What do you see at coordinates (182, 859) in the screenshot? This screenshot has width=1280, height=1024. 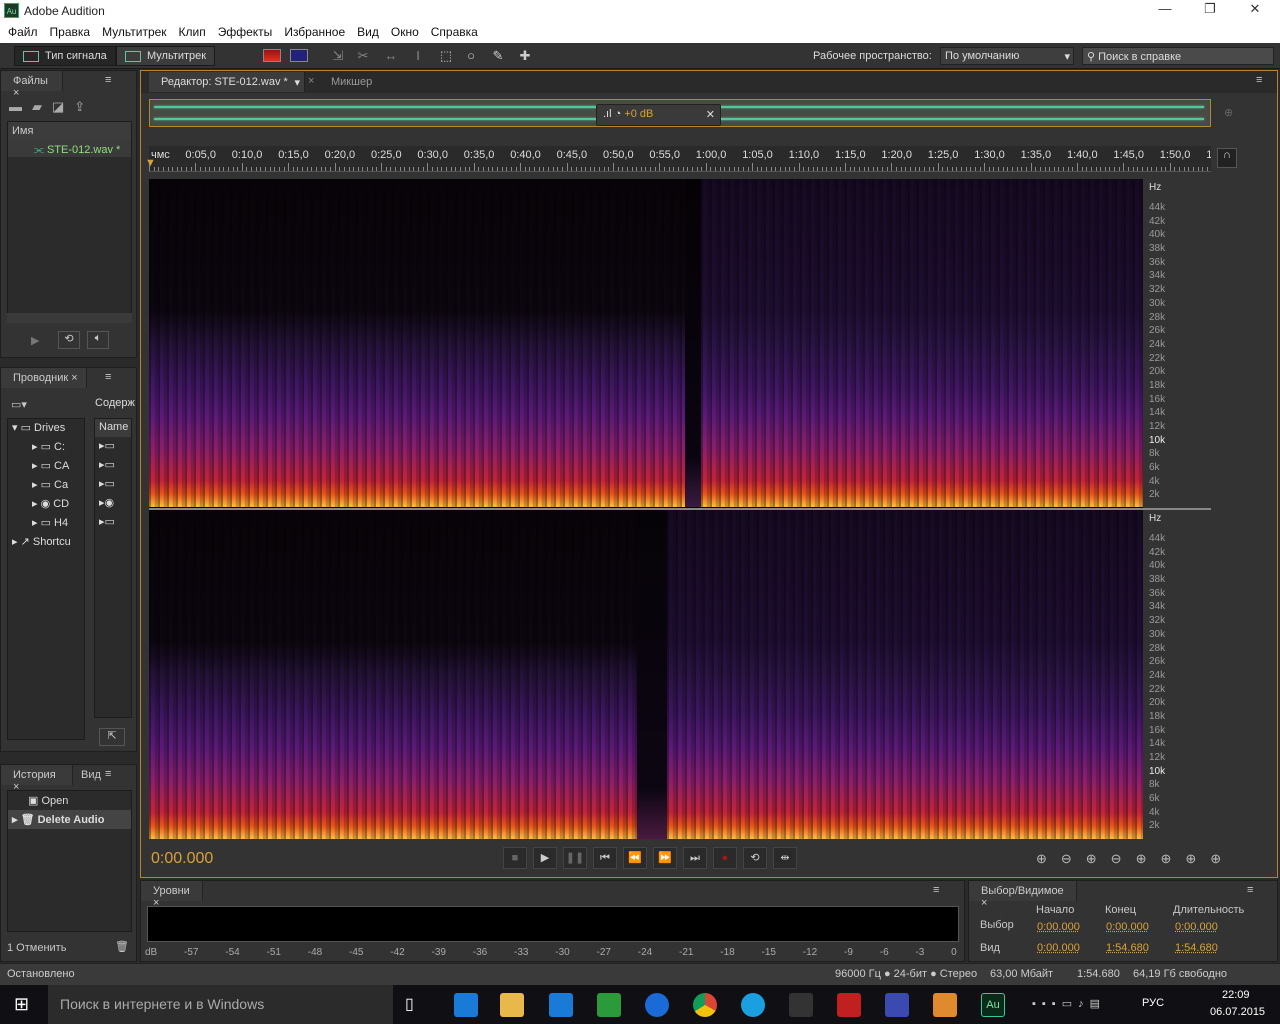 I see `current-time: 0:00.000` at bounding box center [182, 859].